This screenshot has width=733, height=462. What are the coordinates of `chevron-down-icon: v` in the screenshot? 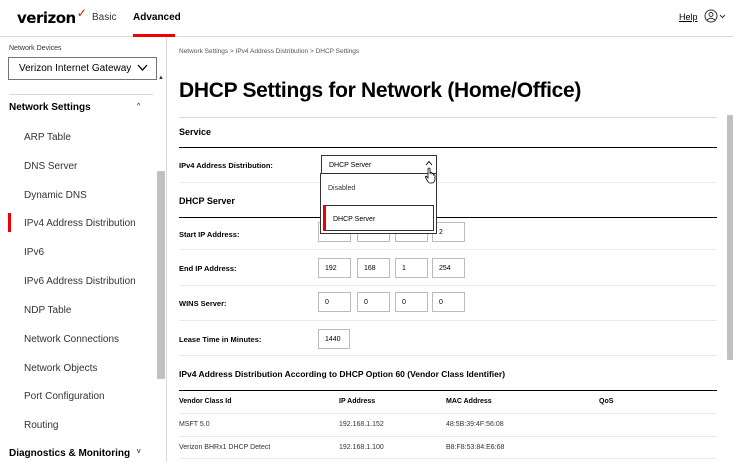 It's located at (139, 451).